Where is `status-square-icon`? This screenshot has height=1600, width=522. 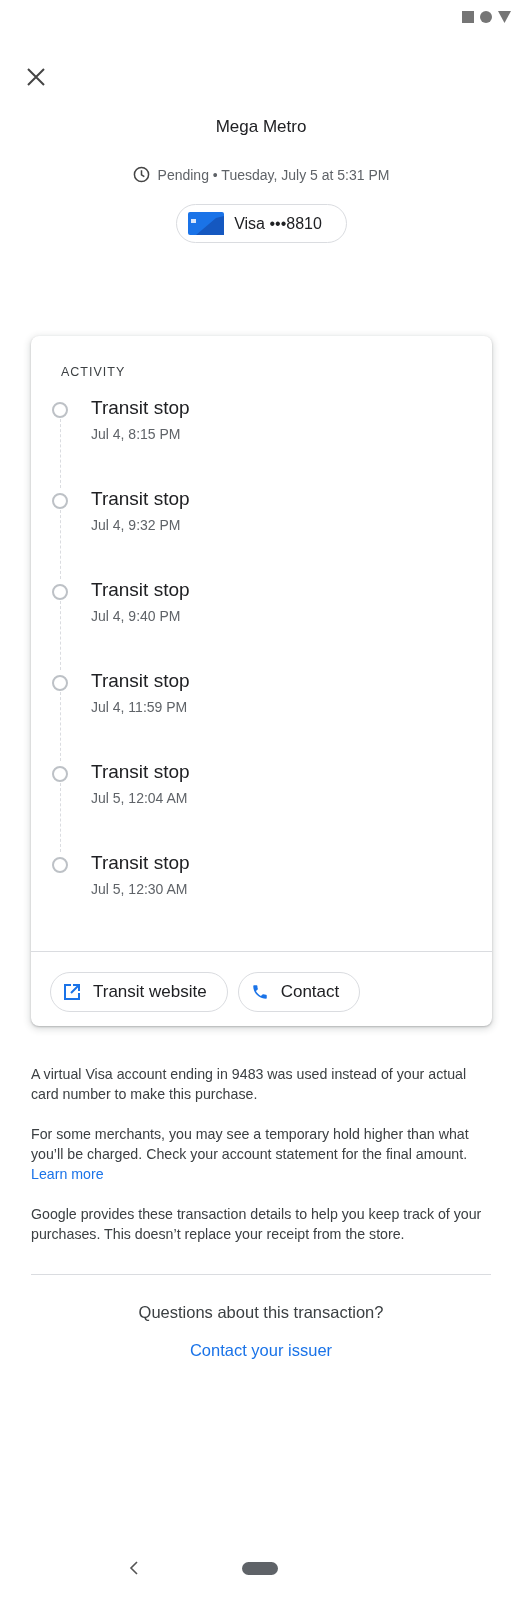
status-square-icon is located at coordinates (468, 17).